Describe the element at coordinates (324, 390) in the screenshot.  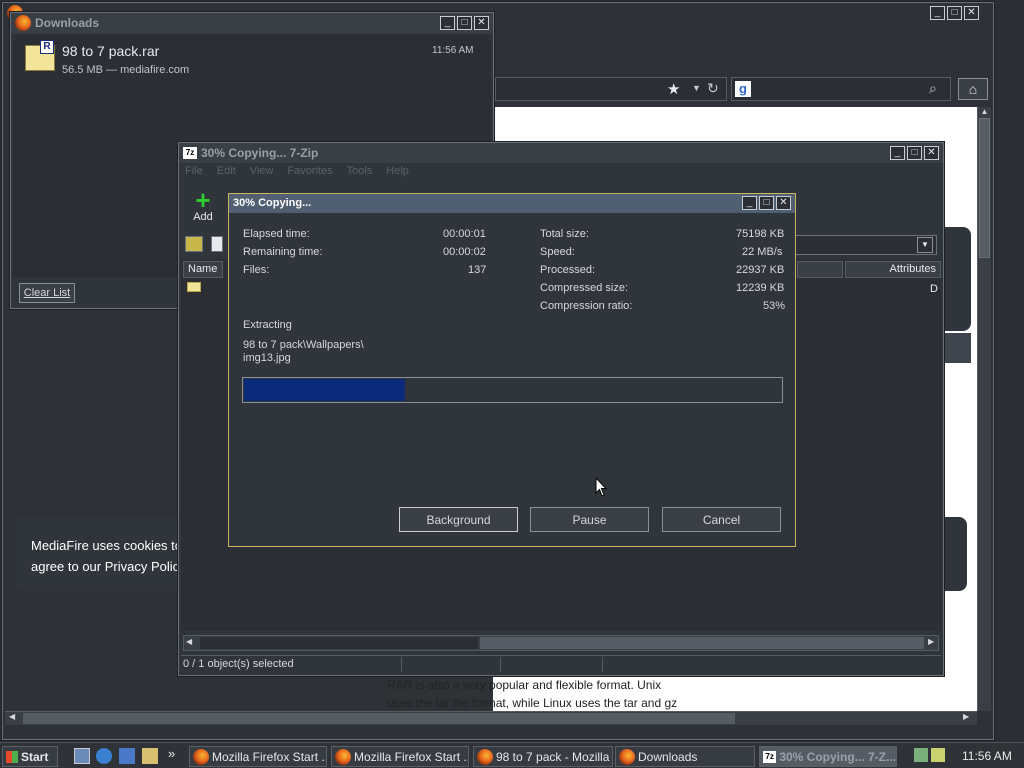
I see `progress-bar-fill` at that location.